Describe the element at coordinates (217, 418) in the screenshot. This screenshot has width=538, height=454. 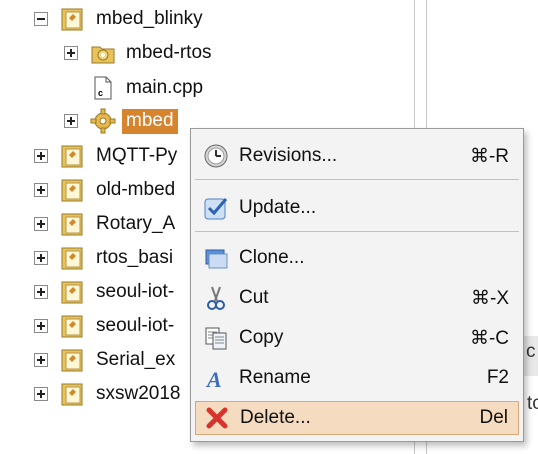
I see `red-x-icon` at that location.